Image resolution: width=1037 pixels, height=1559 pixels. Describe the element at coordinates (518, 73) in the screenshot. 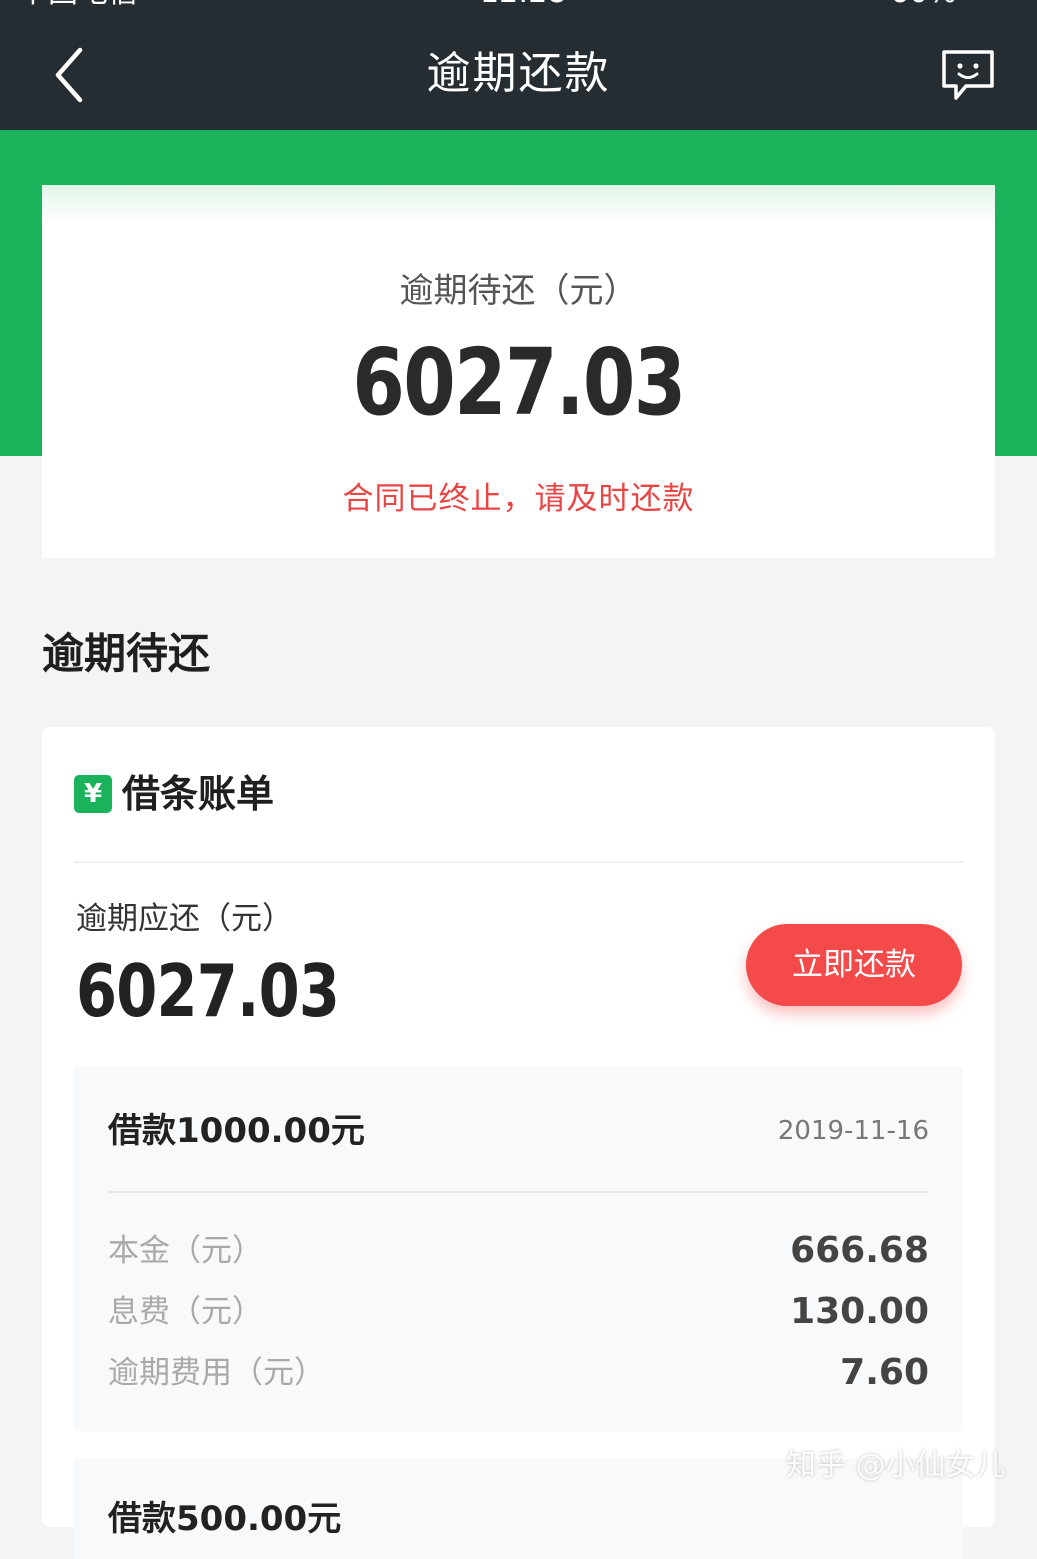

I see `page-title: 逾期还款` at that location.